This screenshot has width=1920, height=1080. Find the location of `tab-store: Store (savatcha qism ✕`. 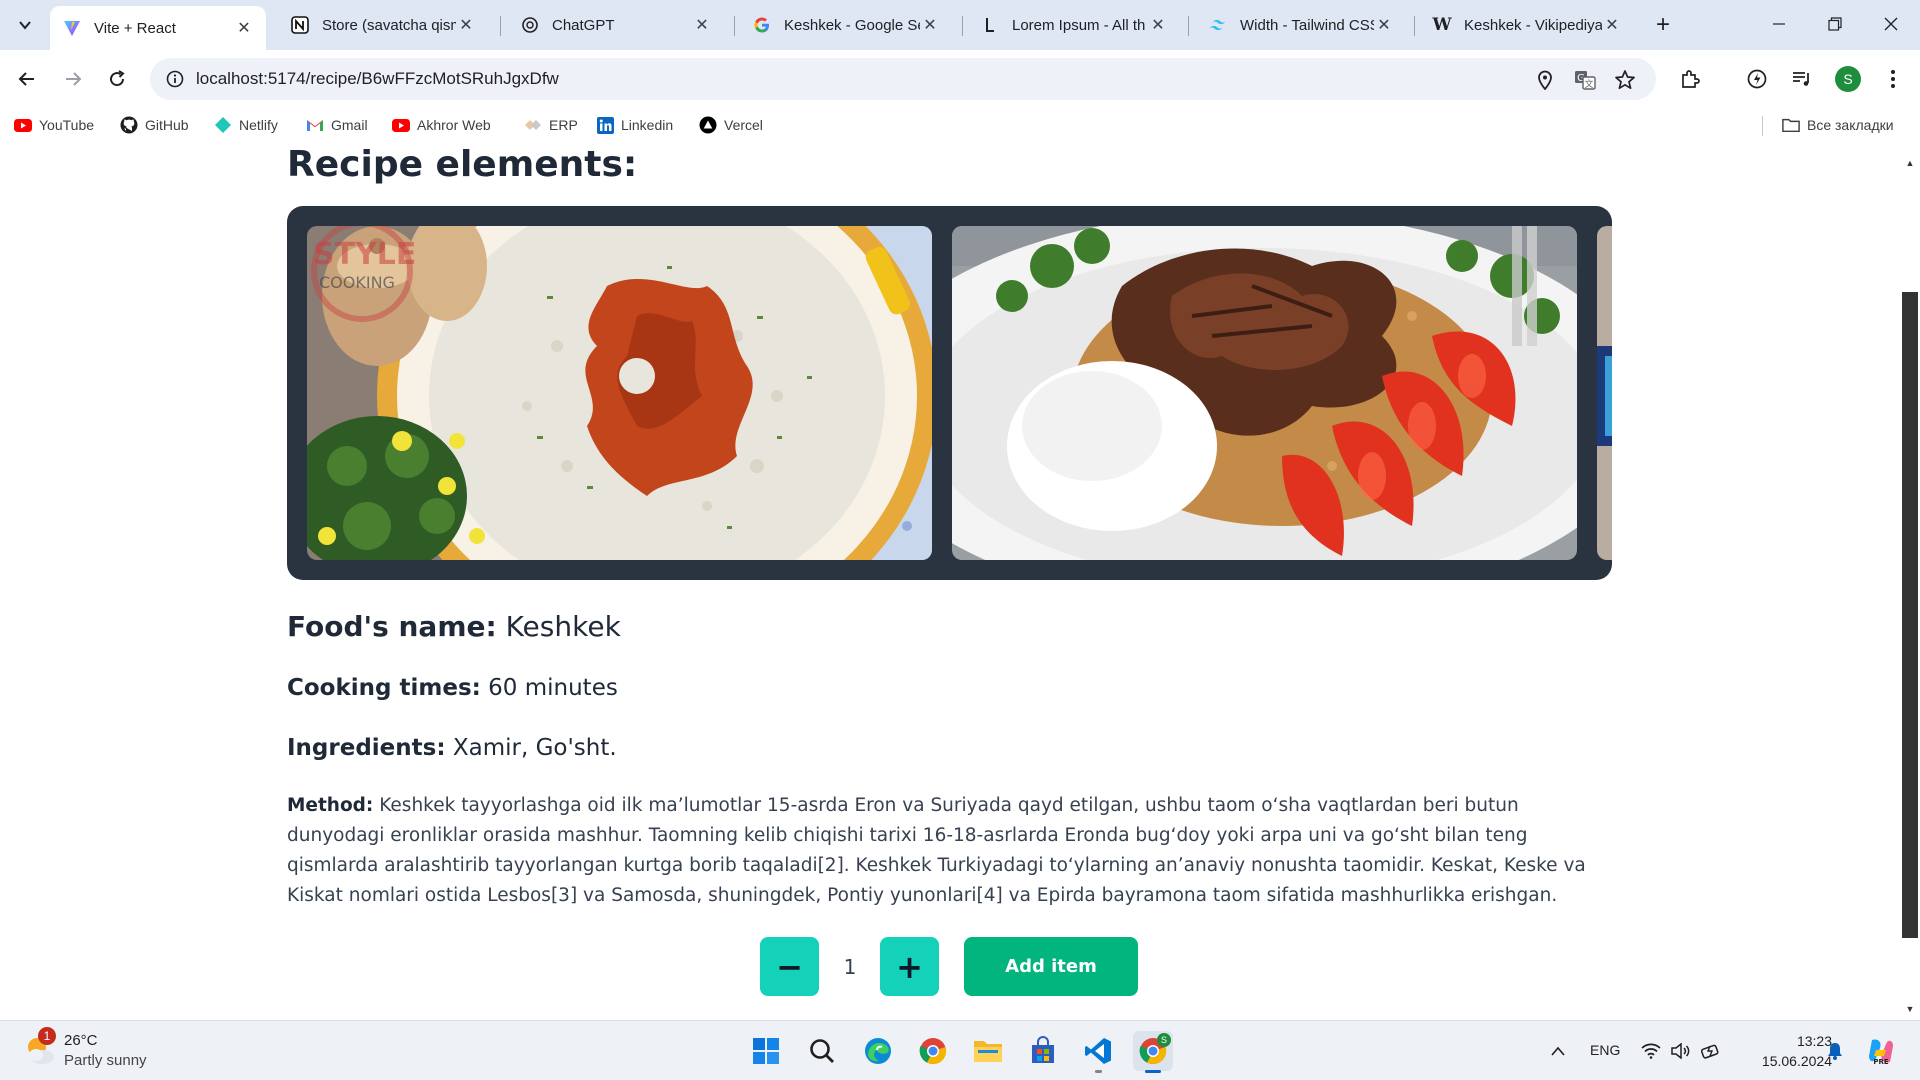

tab-store: Store (savatcha qism ✕ is located at coordinates (383, 25).